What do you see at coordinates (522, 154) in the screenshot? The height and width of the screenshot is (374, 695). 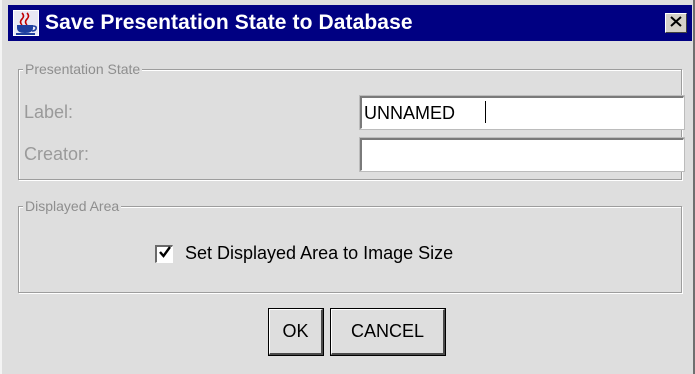 I see `creator-input` at bounding box center [522, 154].